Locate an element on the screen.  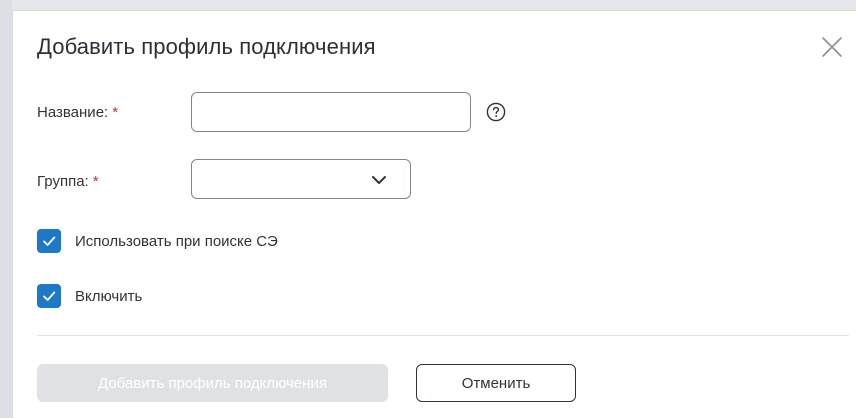
background-overlay is located at coordinates (6, 209).